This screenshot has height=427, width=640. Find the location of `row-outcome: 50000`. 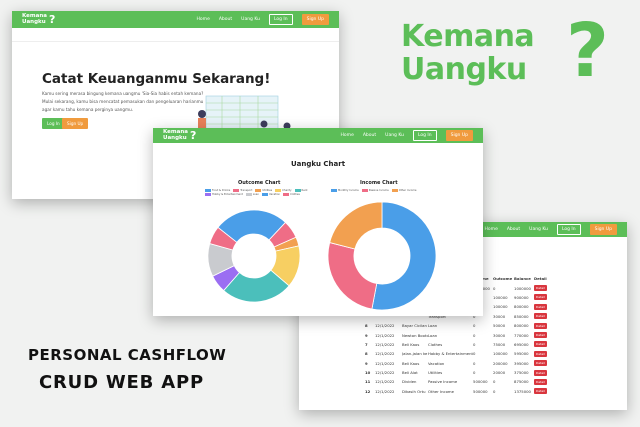

row-outcome: 50000 is located at coordinates (499, 326).